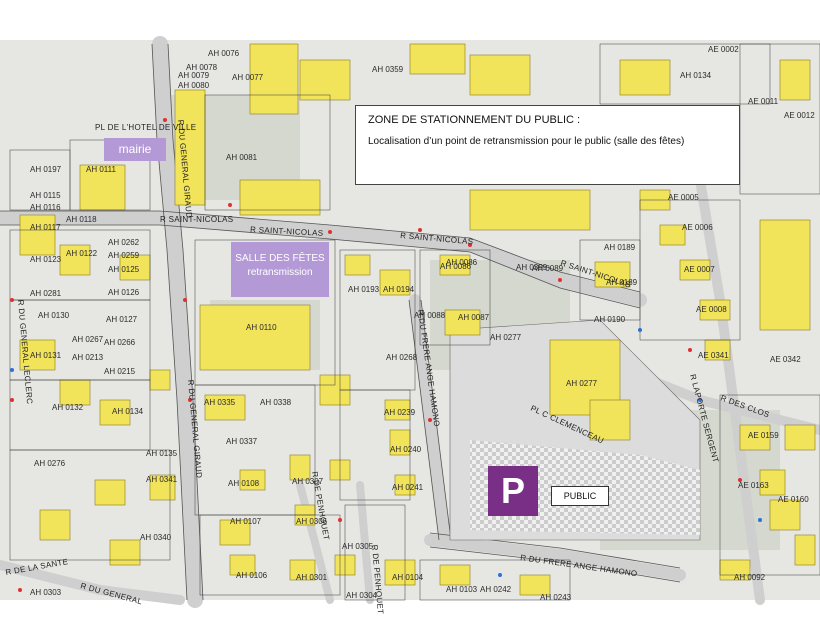  What do you see at coordinates (713, 355) in the screenshot?
I see `parcel-label: AE 0341` at bounding box center [713, 355].